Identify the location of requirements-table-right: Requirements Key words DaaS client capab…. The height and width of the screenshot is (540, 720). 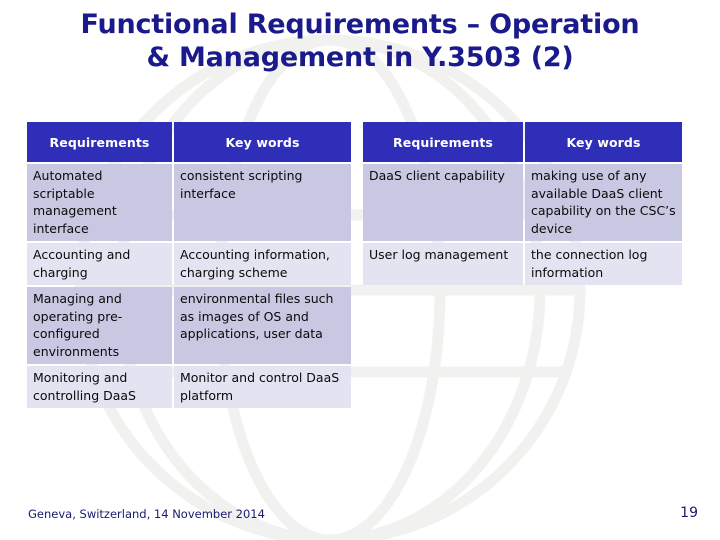
(522, 203).